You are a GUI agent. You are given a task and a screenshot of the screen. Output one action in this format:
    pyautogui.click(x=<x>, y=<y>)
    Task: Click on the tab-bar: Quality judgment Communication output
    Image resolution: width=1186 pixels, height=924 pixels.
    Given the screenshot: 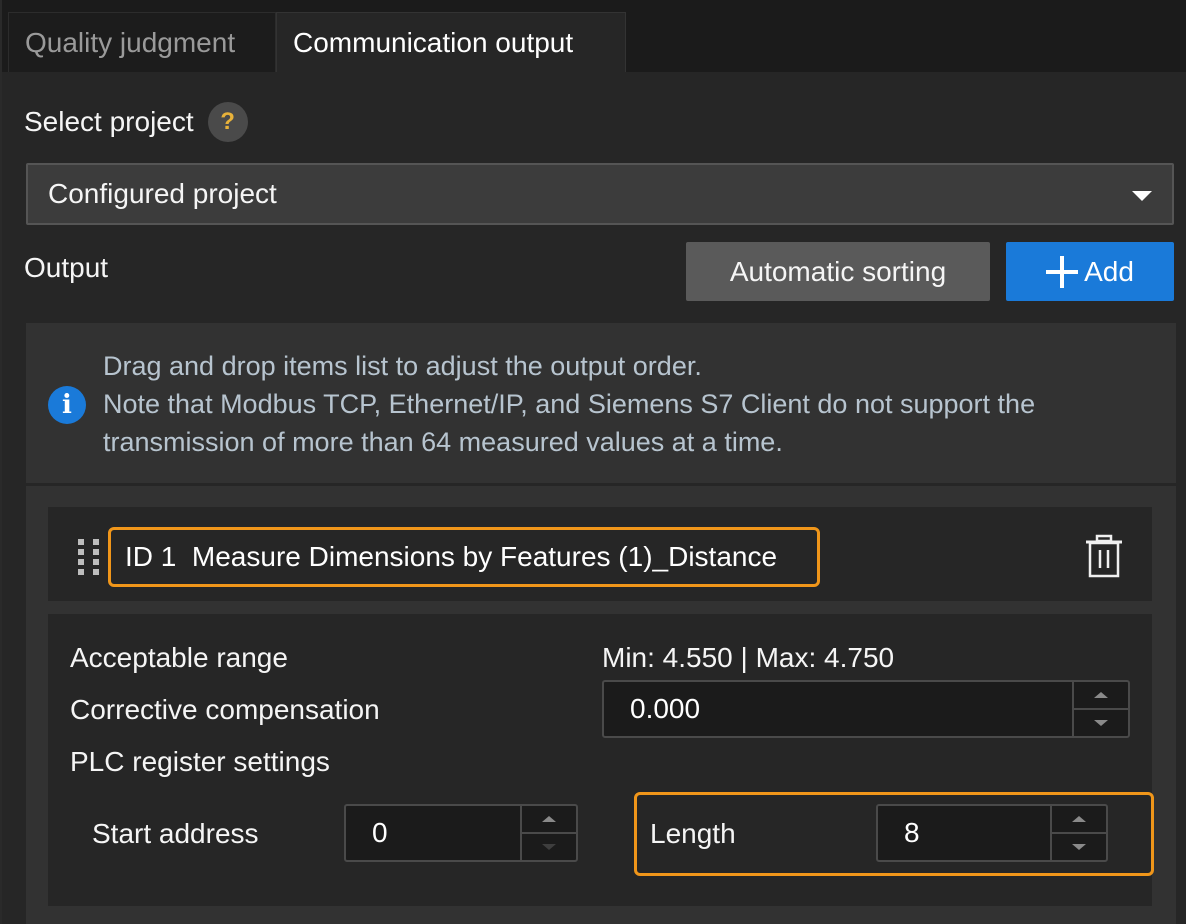 What is the action you would take?
    pyautogui.click(x=317, y=42)
    